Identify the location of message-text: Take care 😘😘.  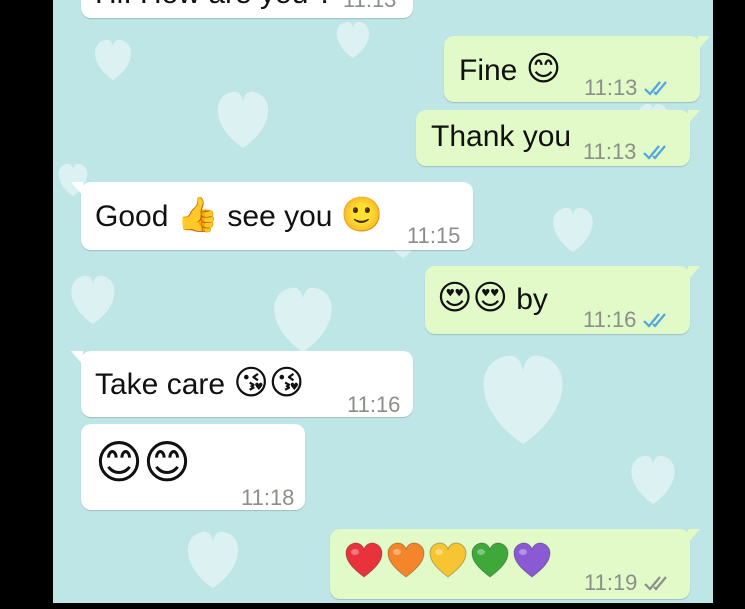
(200, 383).